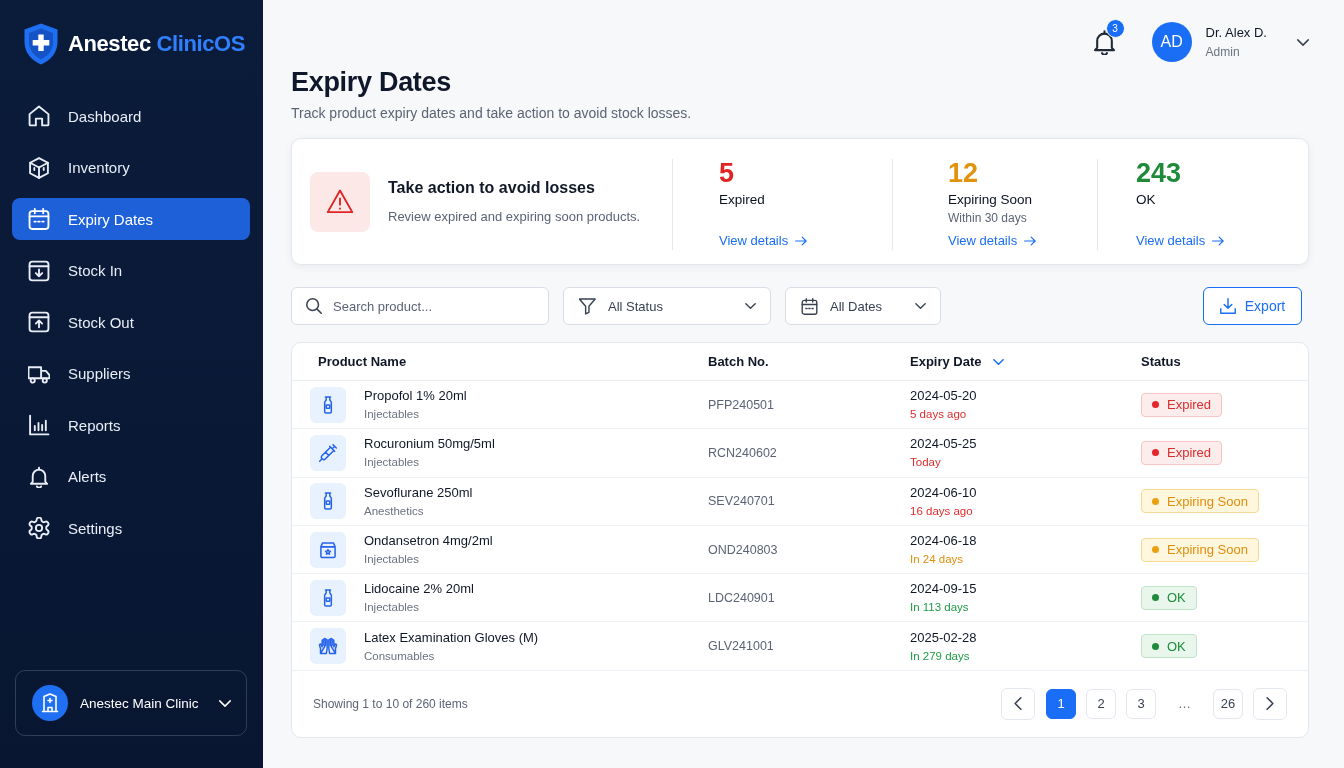 The width and height of the screenshot is (1344, 768). I want to click on page-subtitle: Track product expiry dates and take action to avoid stock losses., so click(492, 113).